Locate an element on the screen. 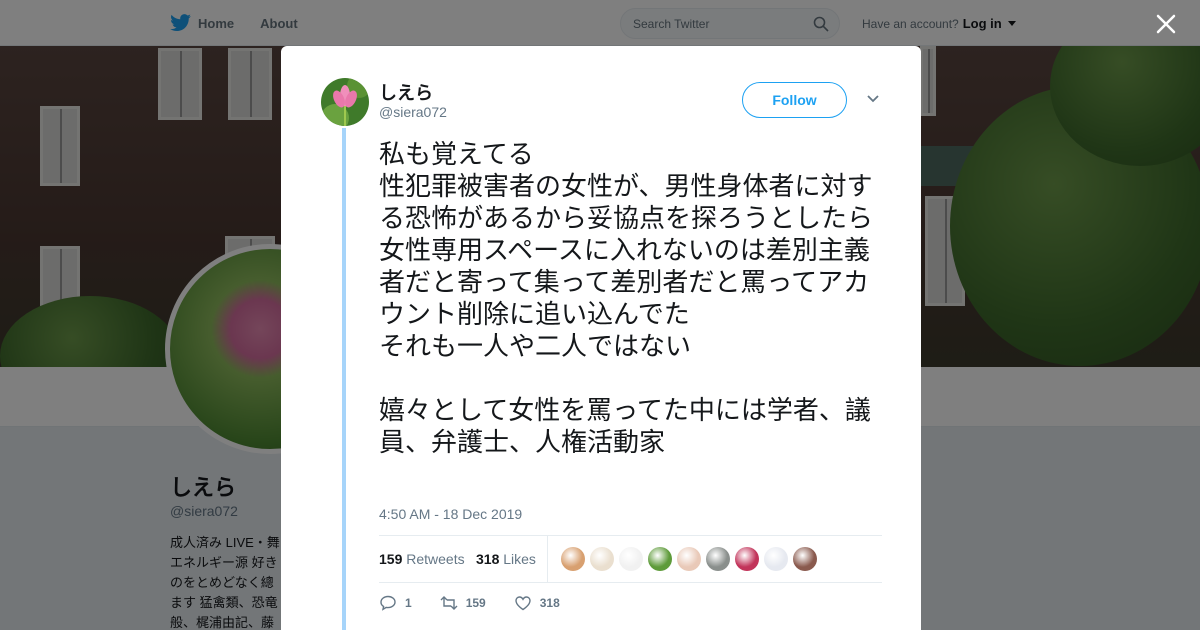  reply-count: 1 is located at coordinates (408, 603).